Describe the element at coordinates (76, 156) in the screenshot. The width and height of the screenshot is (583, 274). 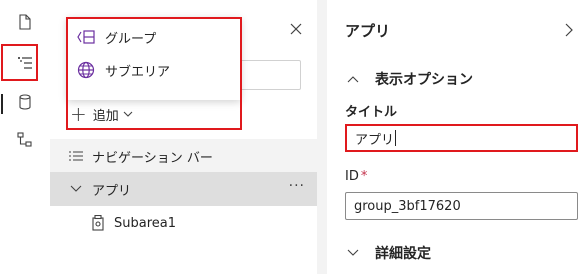
I see `list-icon` at that location.